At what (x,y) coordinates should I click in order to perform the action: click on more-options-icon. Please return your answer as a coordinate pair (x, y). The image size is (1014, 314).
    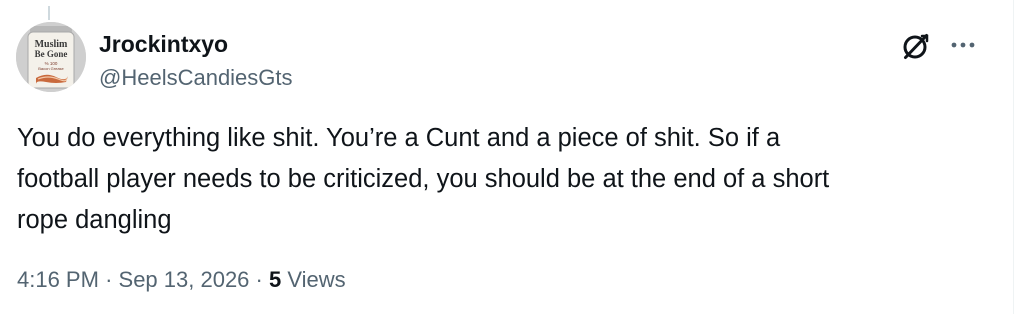
    Looking at the image, I should click on (963, 46).